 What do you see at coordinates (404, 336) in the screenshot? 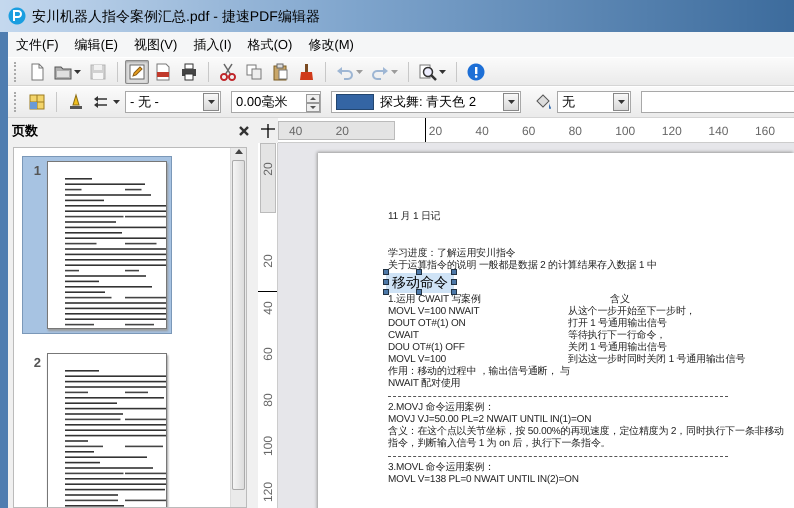
I see `document-text: CWAIT` at bounding box center [404, 336].